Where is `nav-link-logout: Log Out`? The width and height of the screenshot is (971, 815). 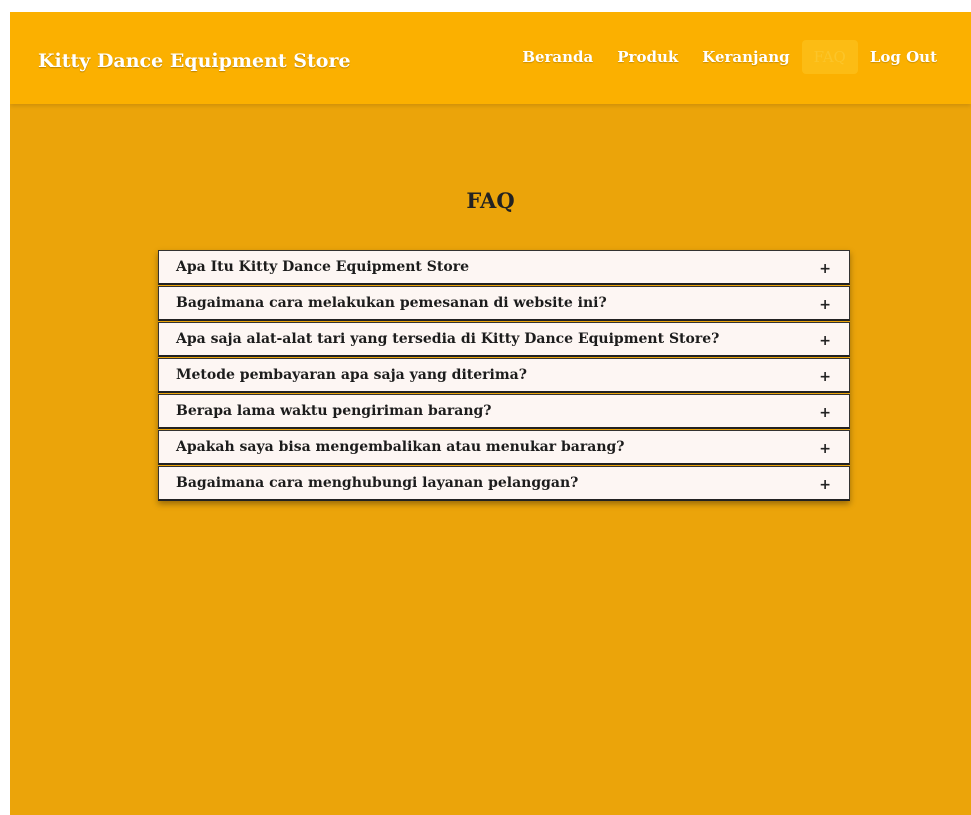 nav-link-logout: Log Out is located at coordinates (903, 57).